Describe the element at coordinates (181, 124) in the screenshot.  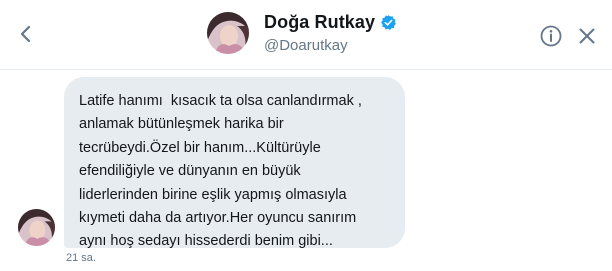
I see `message-line: anlamak bütünleşmek harika bir` at that location.